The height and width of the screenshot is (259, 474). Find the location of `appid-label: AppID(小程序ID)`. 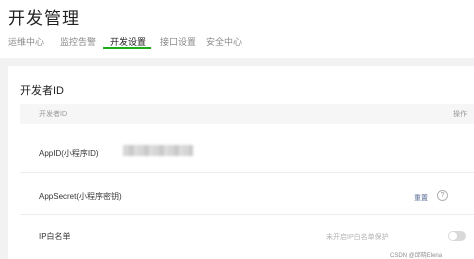

appid-label: AppID(小程序ID) is located at coordinates (69, 153).